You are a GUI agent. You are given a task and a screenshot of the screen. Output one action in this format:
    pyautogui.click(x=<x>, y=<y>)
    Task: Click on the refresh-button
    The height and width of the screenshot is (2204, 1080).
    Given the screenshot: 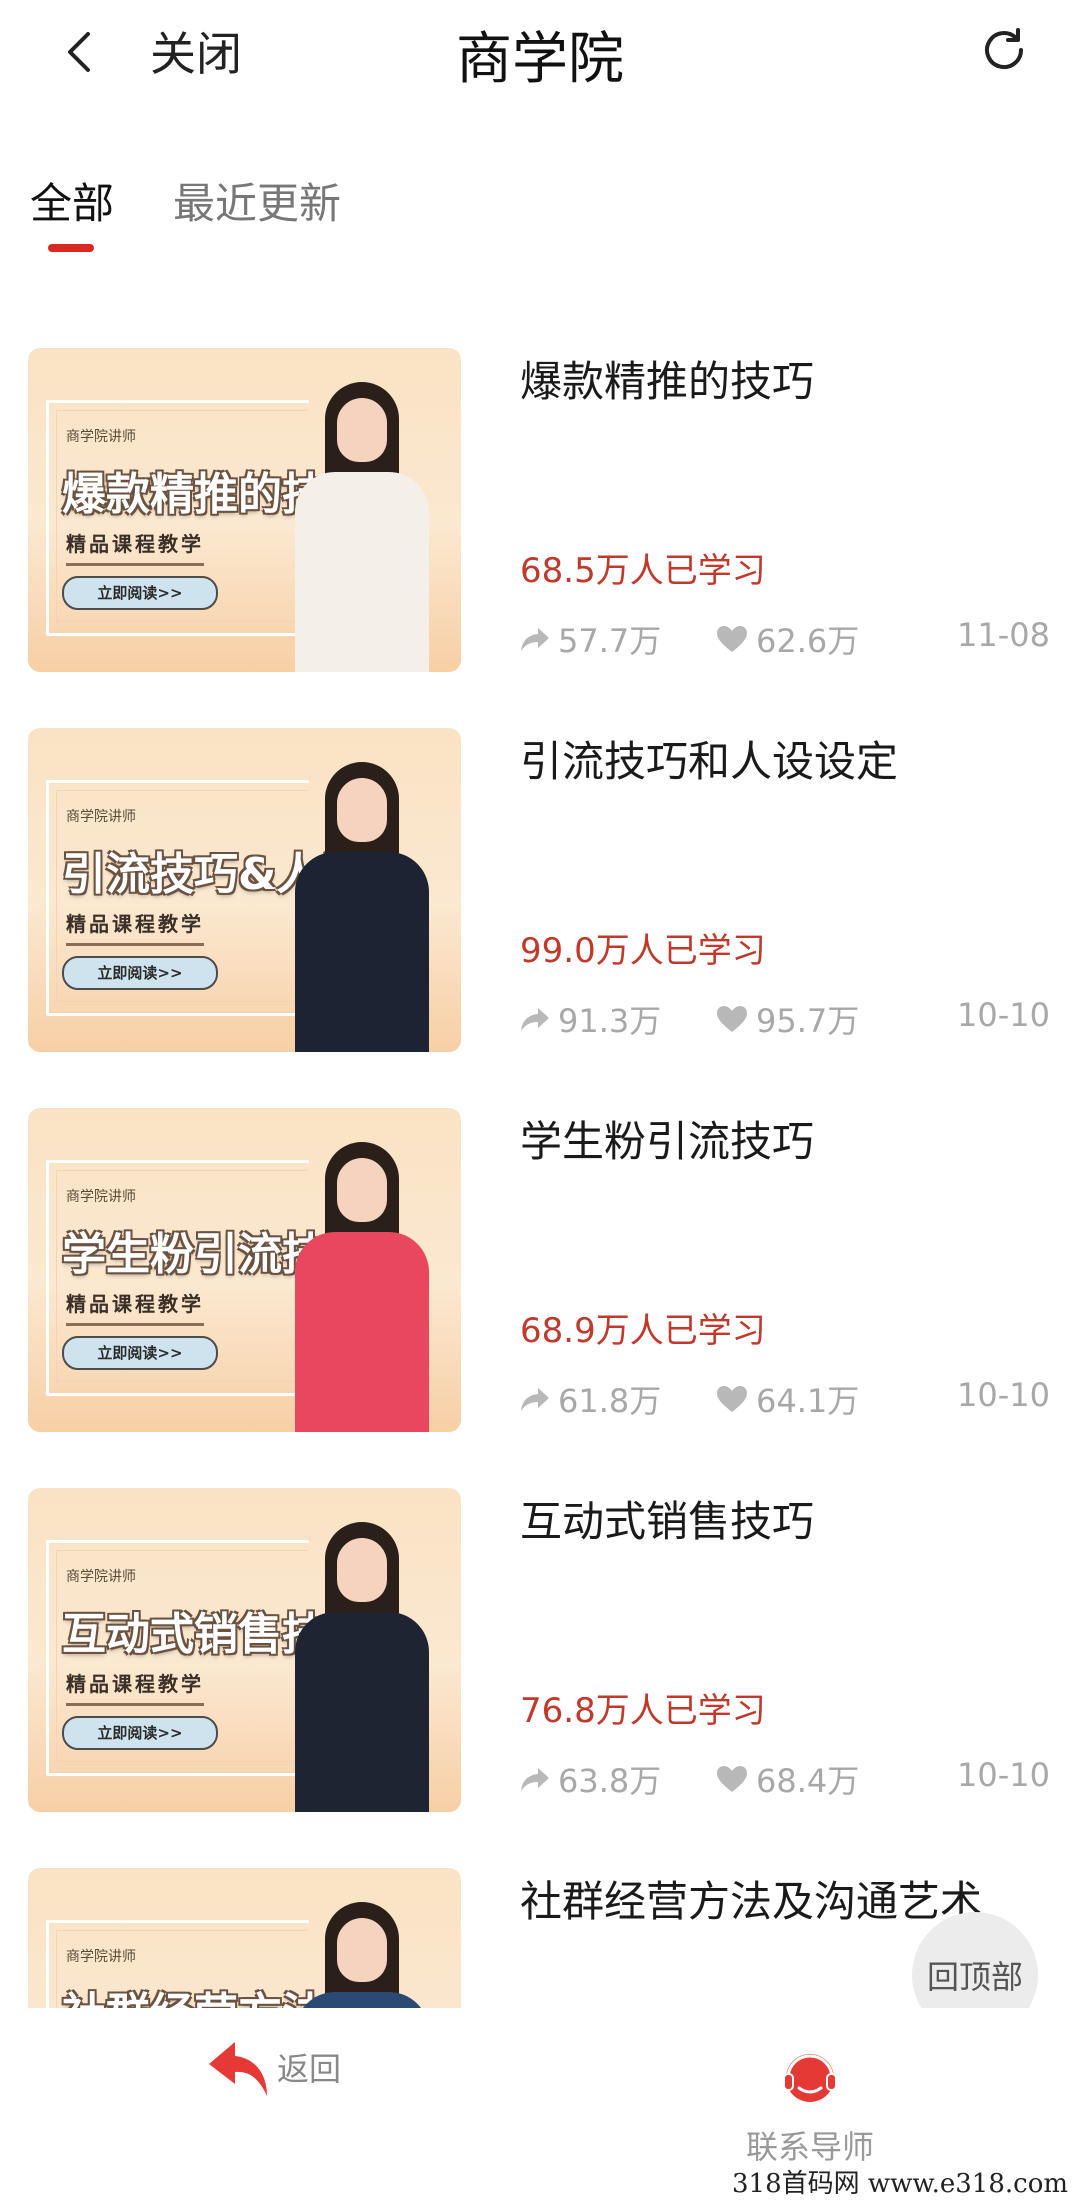 What is the action you would take?
    pyautogui.click(x=1004, y=50)
    